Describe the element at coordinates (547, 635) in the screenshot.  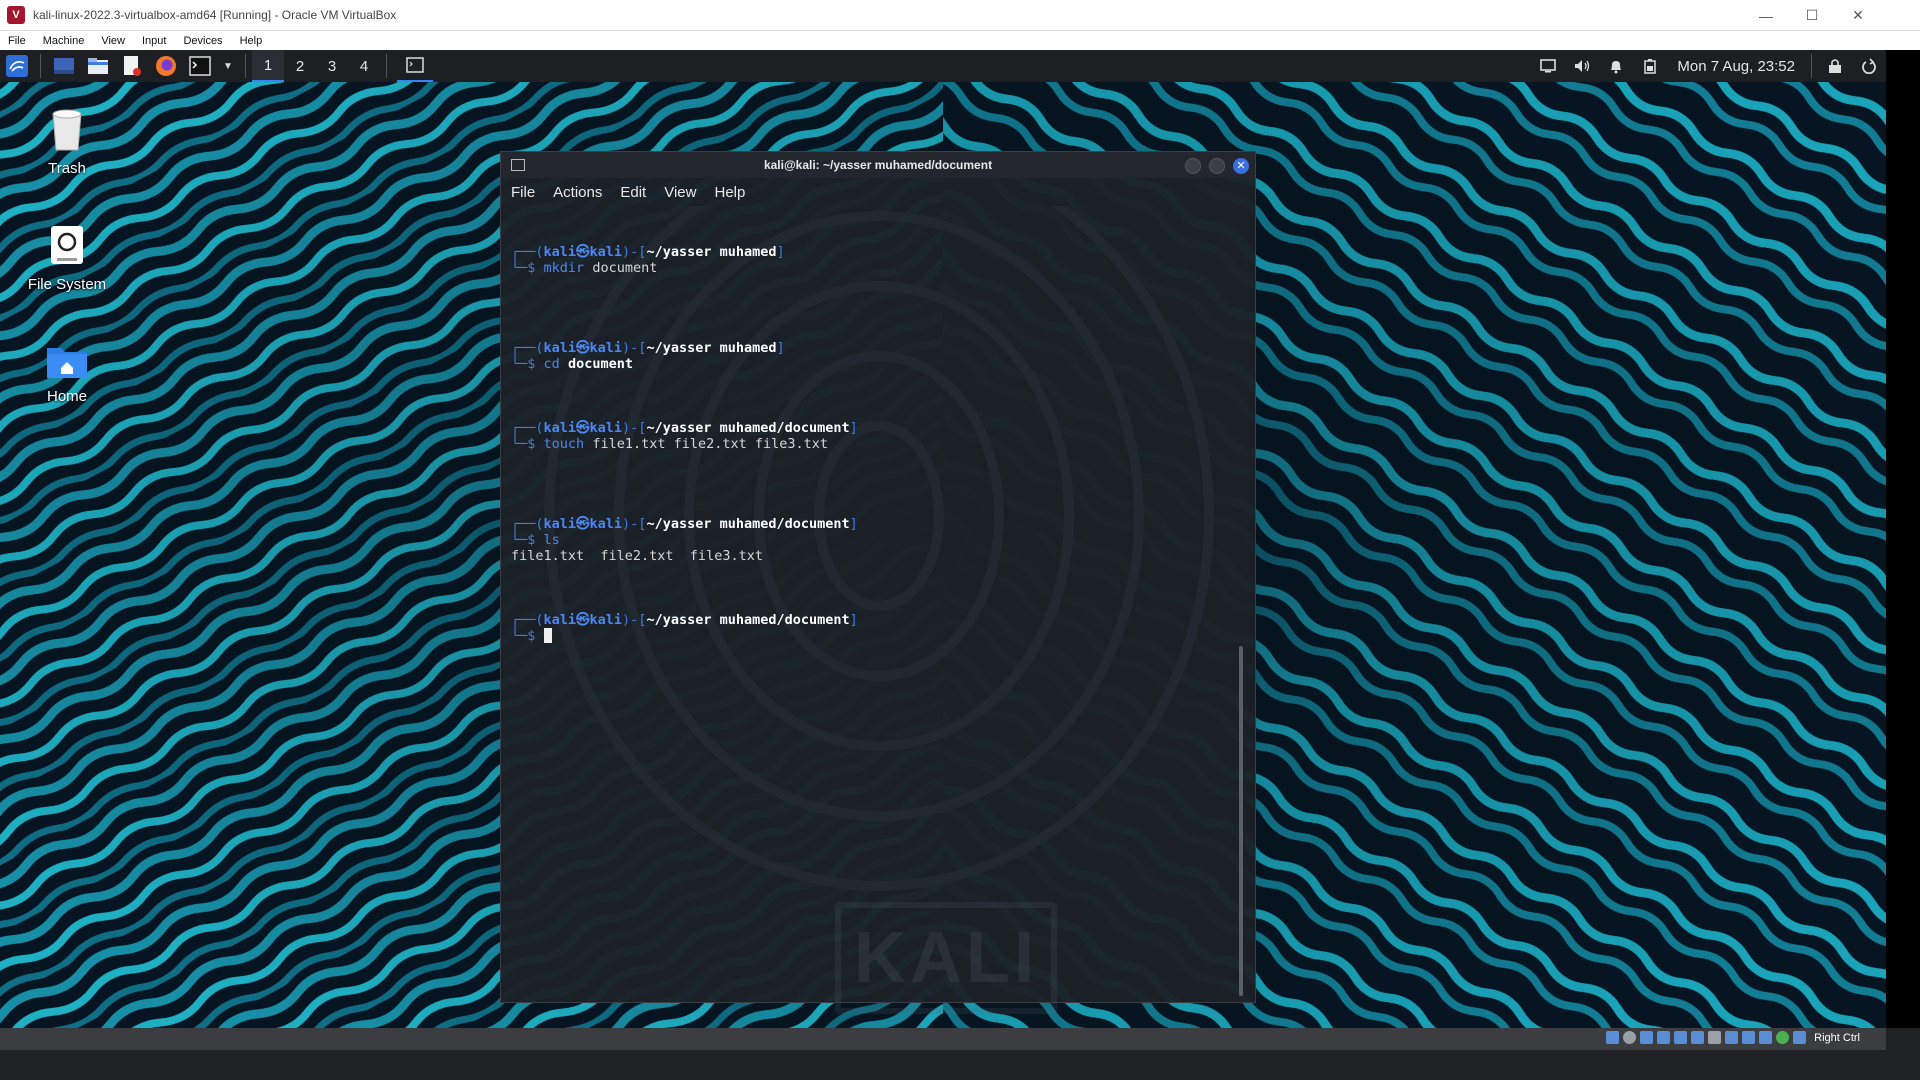
I see `text-cursor` at that location.